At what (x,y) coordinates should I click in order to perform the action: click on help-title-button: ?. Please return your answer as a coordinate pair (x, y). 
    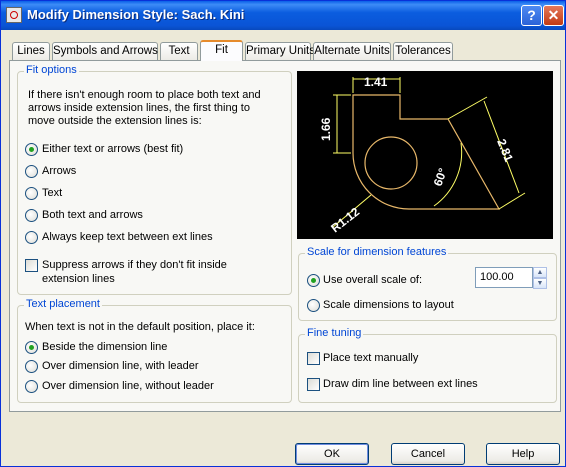
    Looking at the image, I should click on (531, 15).